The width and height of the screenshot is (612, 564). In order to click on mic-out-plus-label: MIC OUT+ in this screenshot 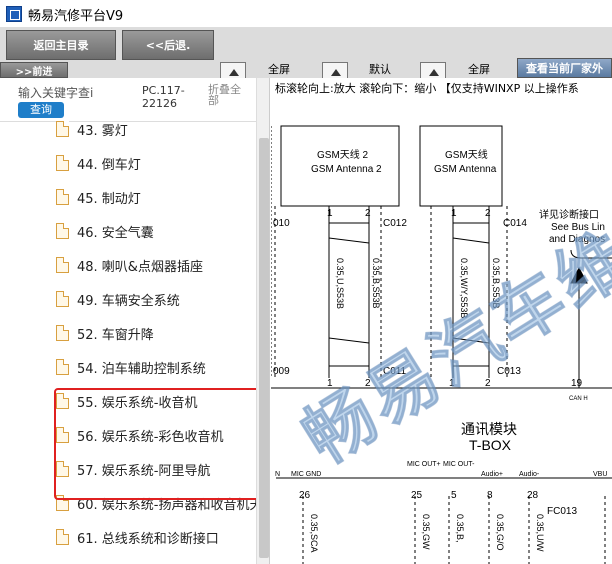, I will do `click(424, 464)`.